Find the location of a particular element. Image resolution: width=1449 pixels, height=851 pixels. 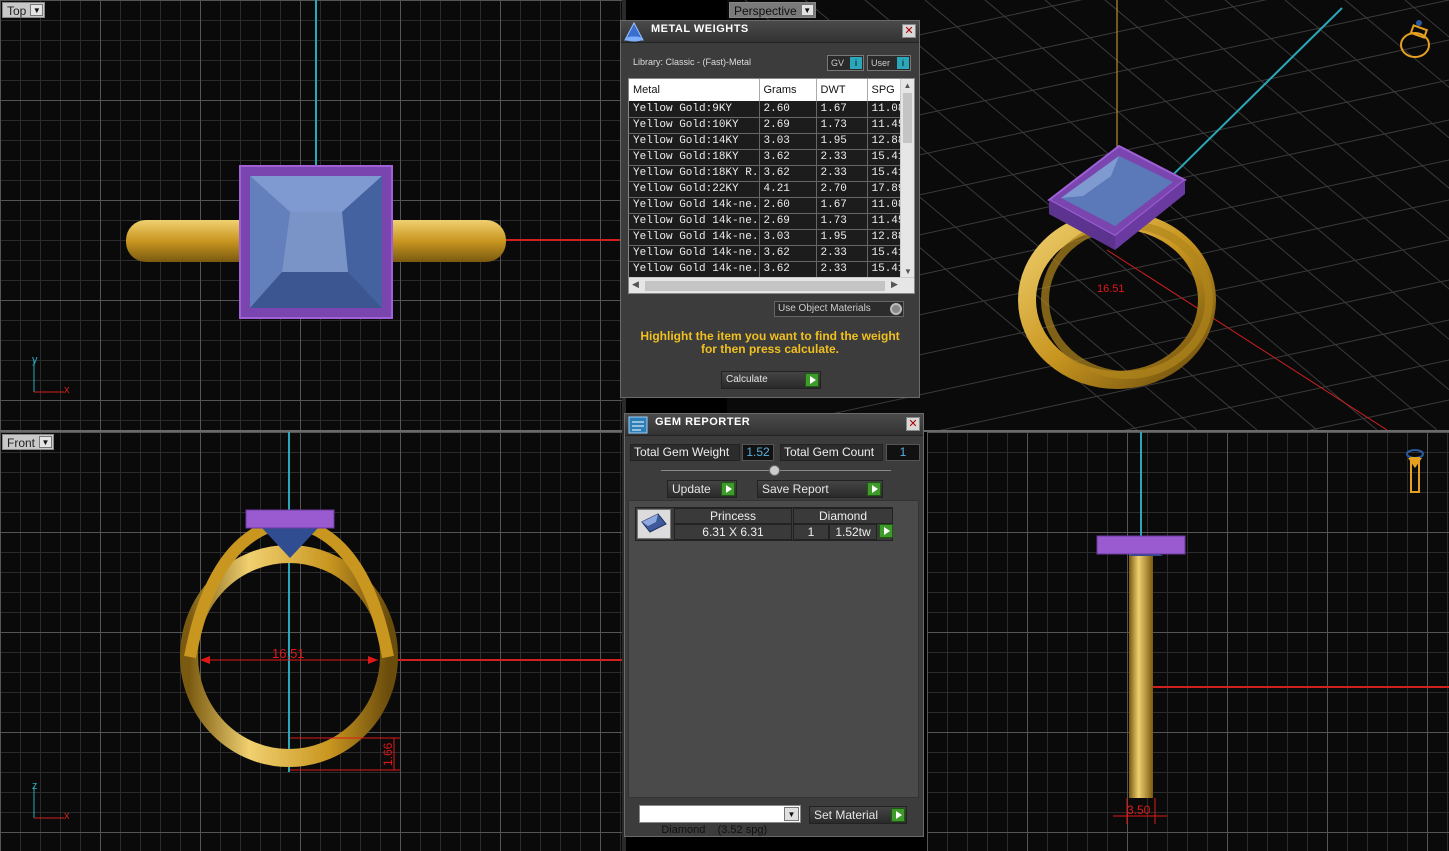

calculate-button: Calculate is located at coordinates (771, 380).